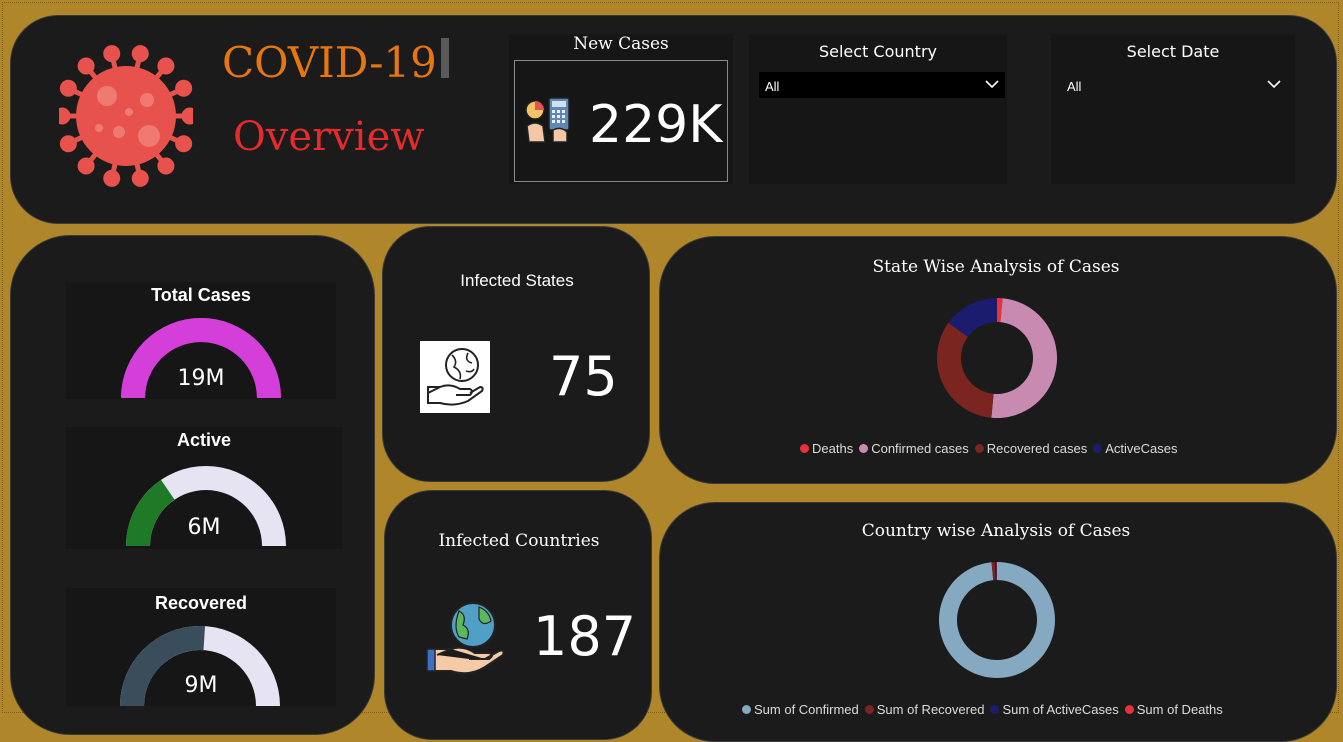 The height and width of the screenshot is (742, 1343). What do you see at coordinates (583, 376) in the screenshot?
I see `infected-states-value: 75` at bounding box center [583, 376].